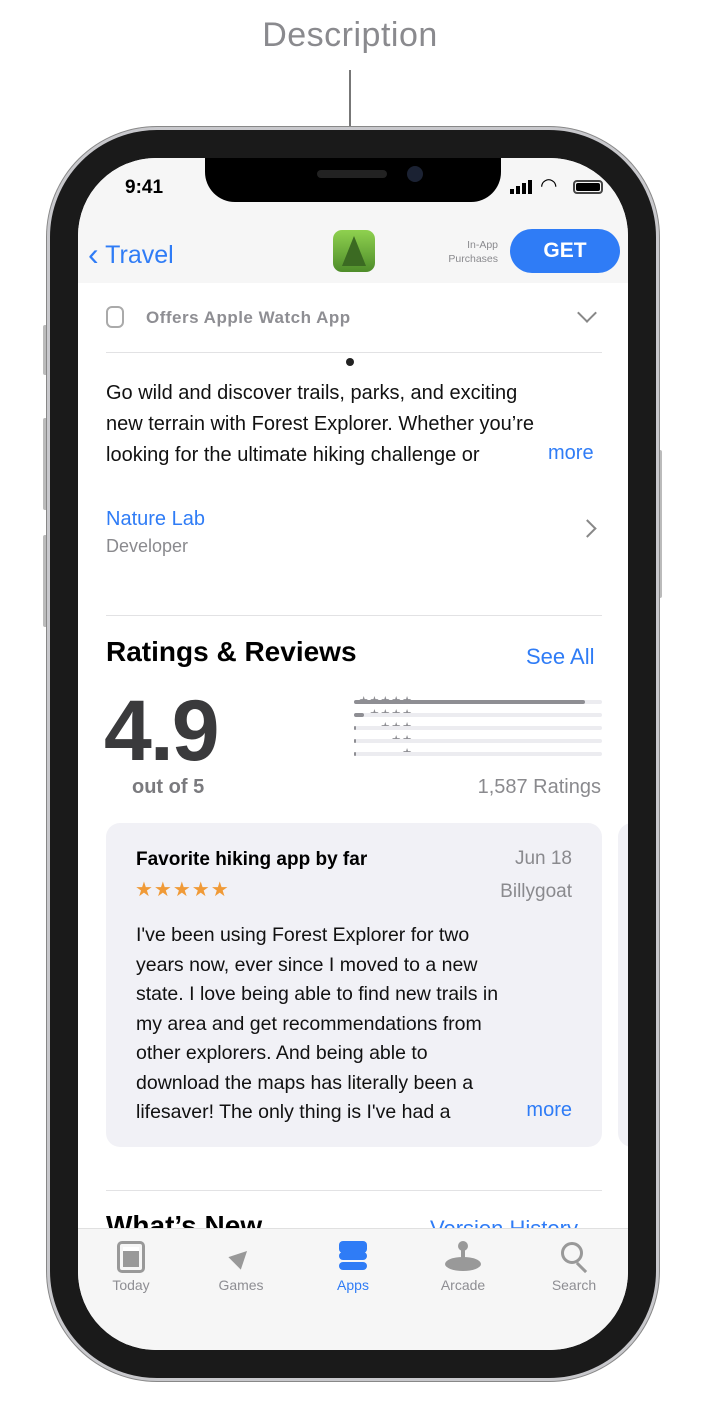 The width and height of the screenshot is (712, 1404). Describe the element at coordinates (353, 180) in the screenshot. I see `notch` at that location.